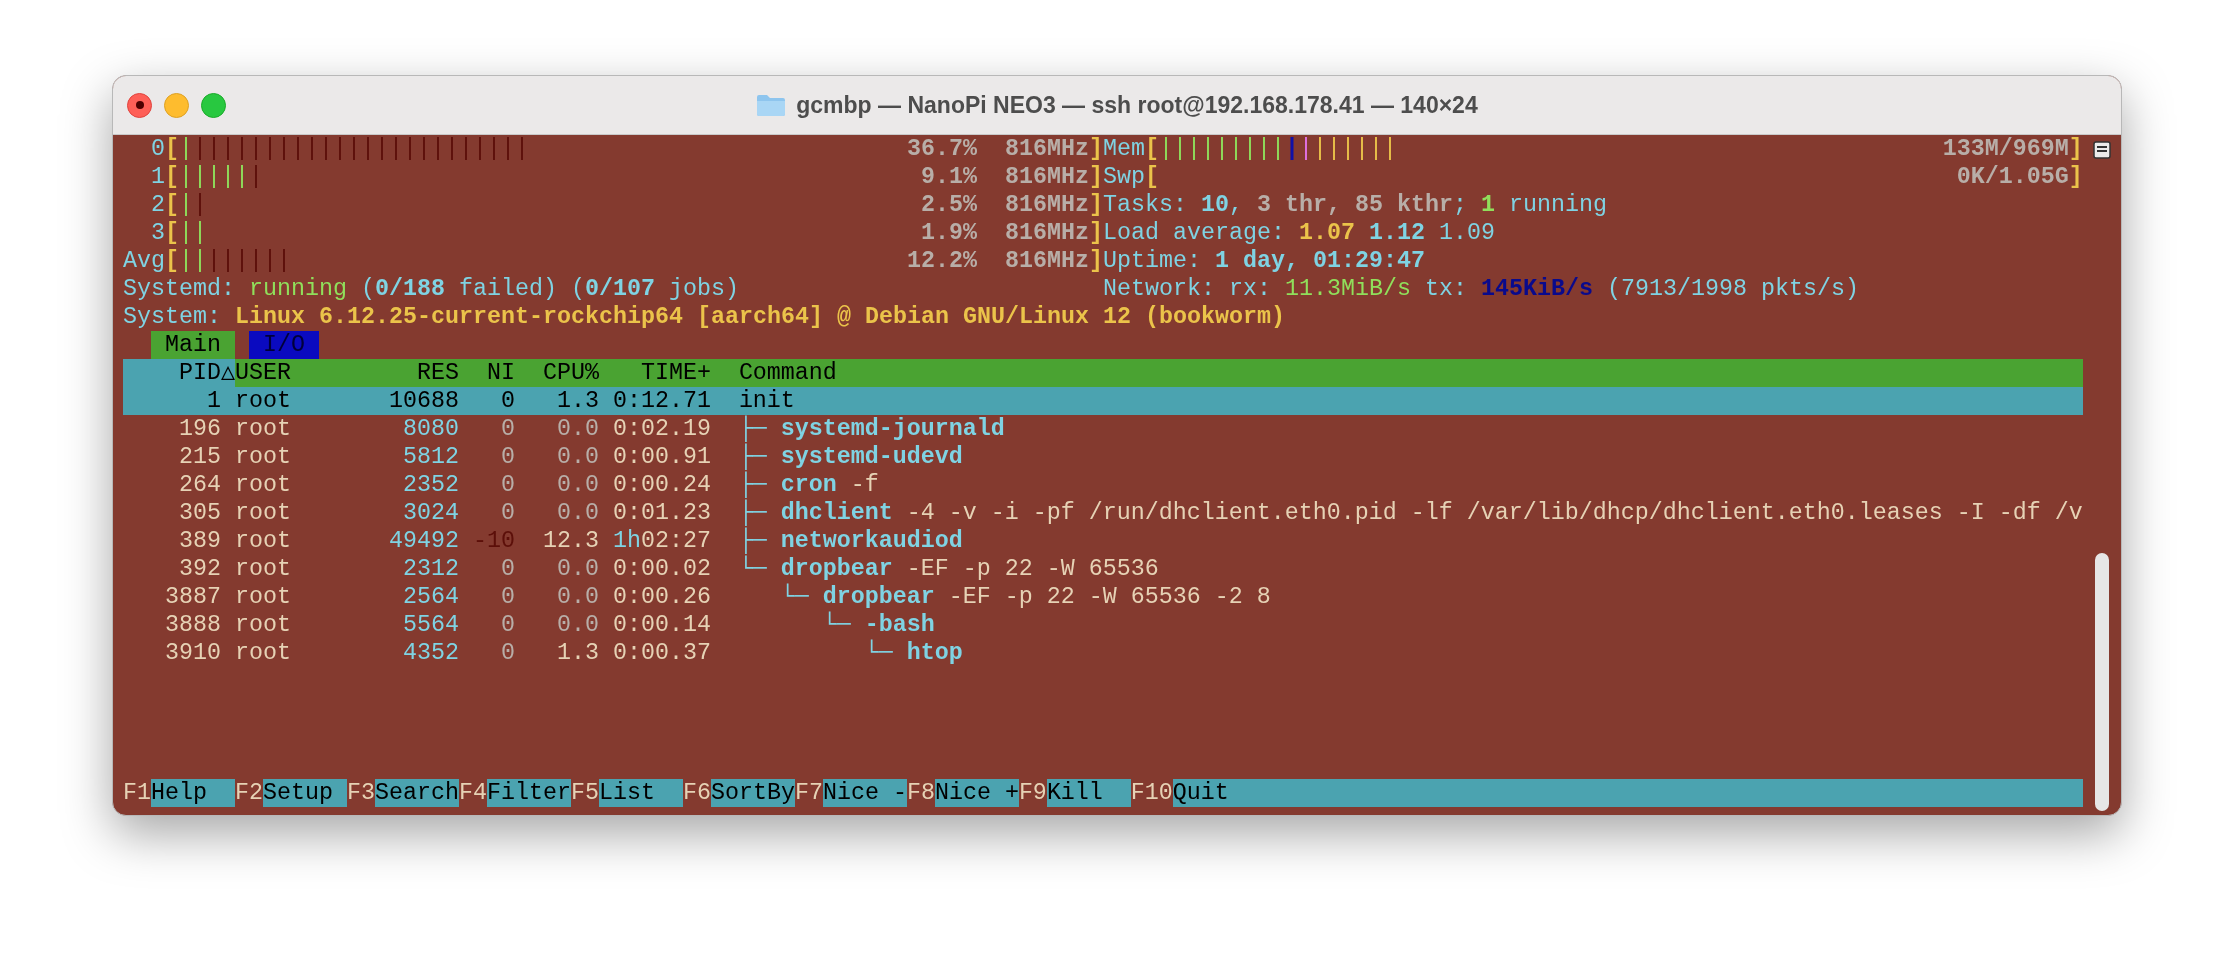 This screenshot has height=966, width=2234. I want to click on table-cell-text: 12.3, so click(570, 541).